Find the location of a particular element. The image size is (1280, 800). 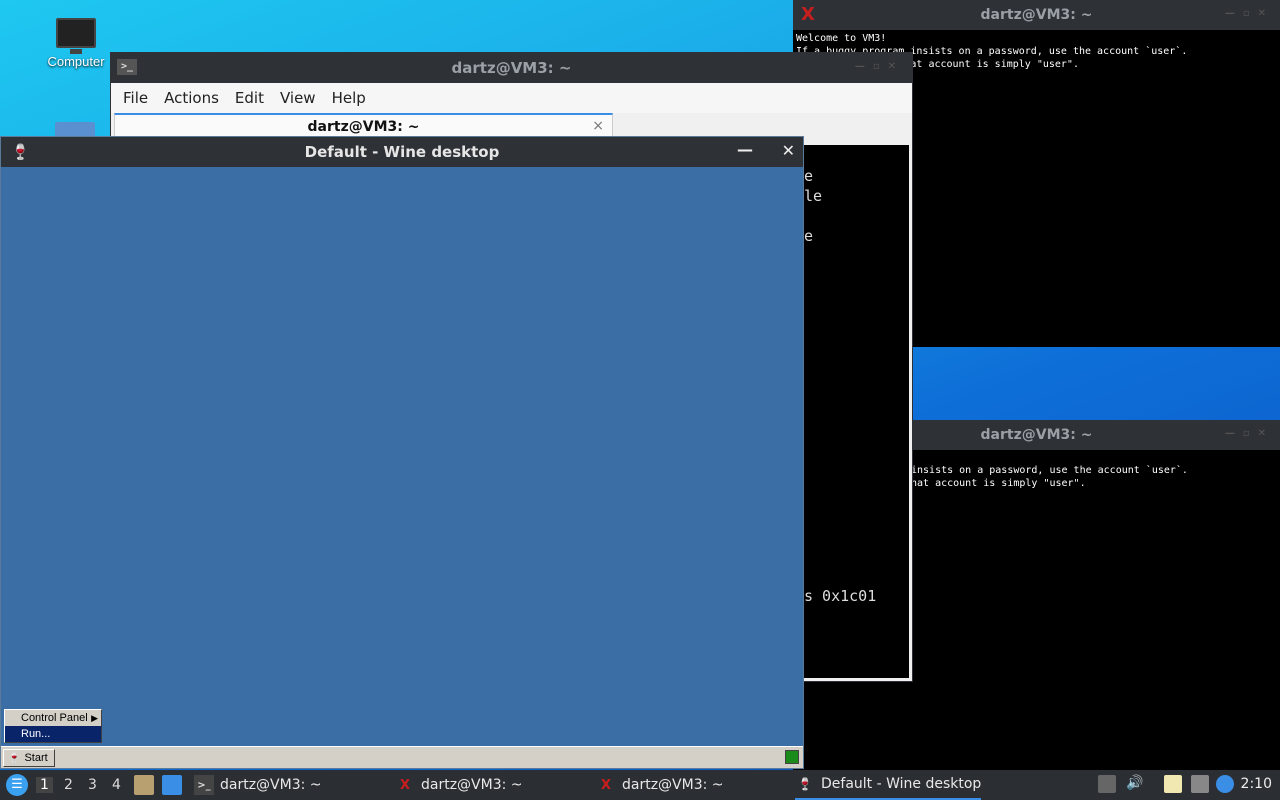

tab-close-button: × is located at coordinates (598, 126).